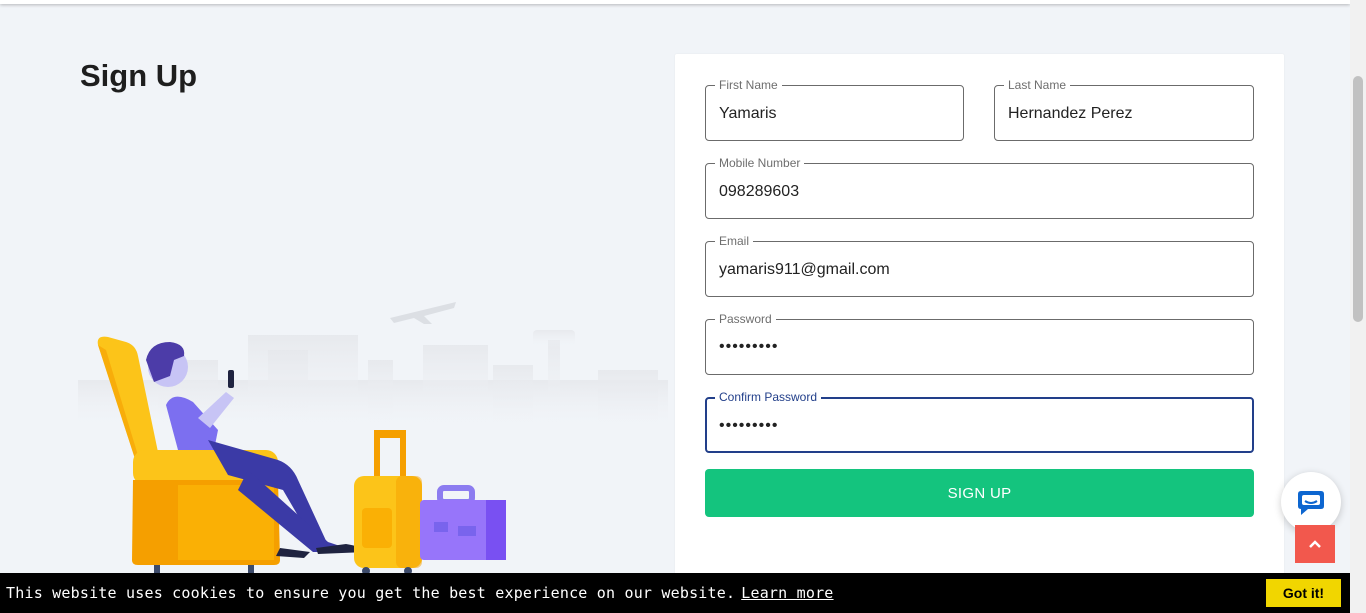 This screenshot has width=1366, height=613. Describe the element at coordinates (748, 85) in the screenshot. I see `first-name-label: First Name` at that location.